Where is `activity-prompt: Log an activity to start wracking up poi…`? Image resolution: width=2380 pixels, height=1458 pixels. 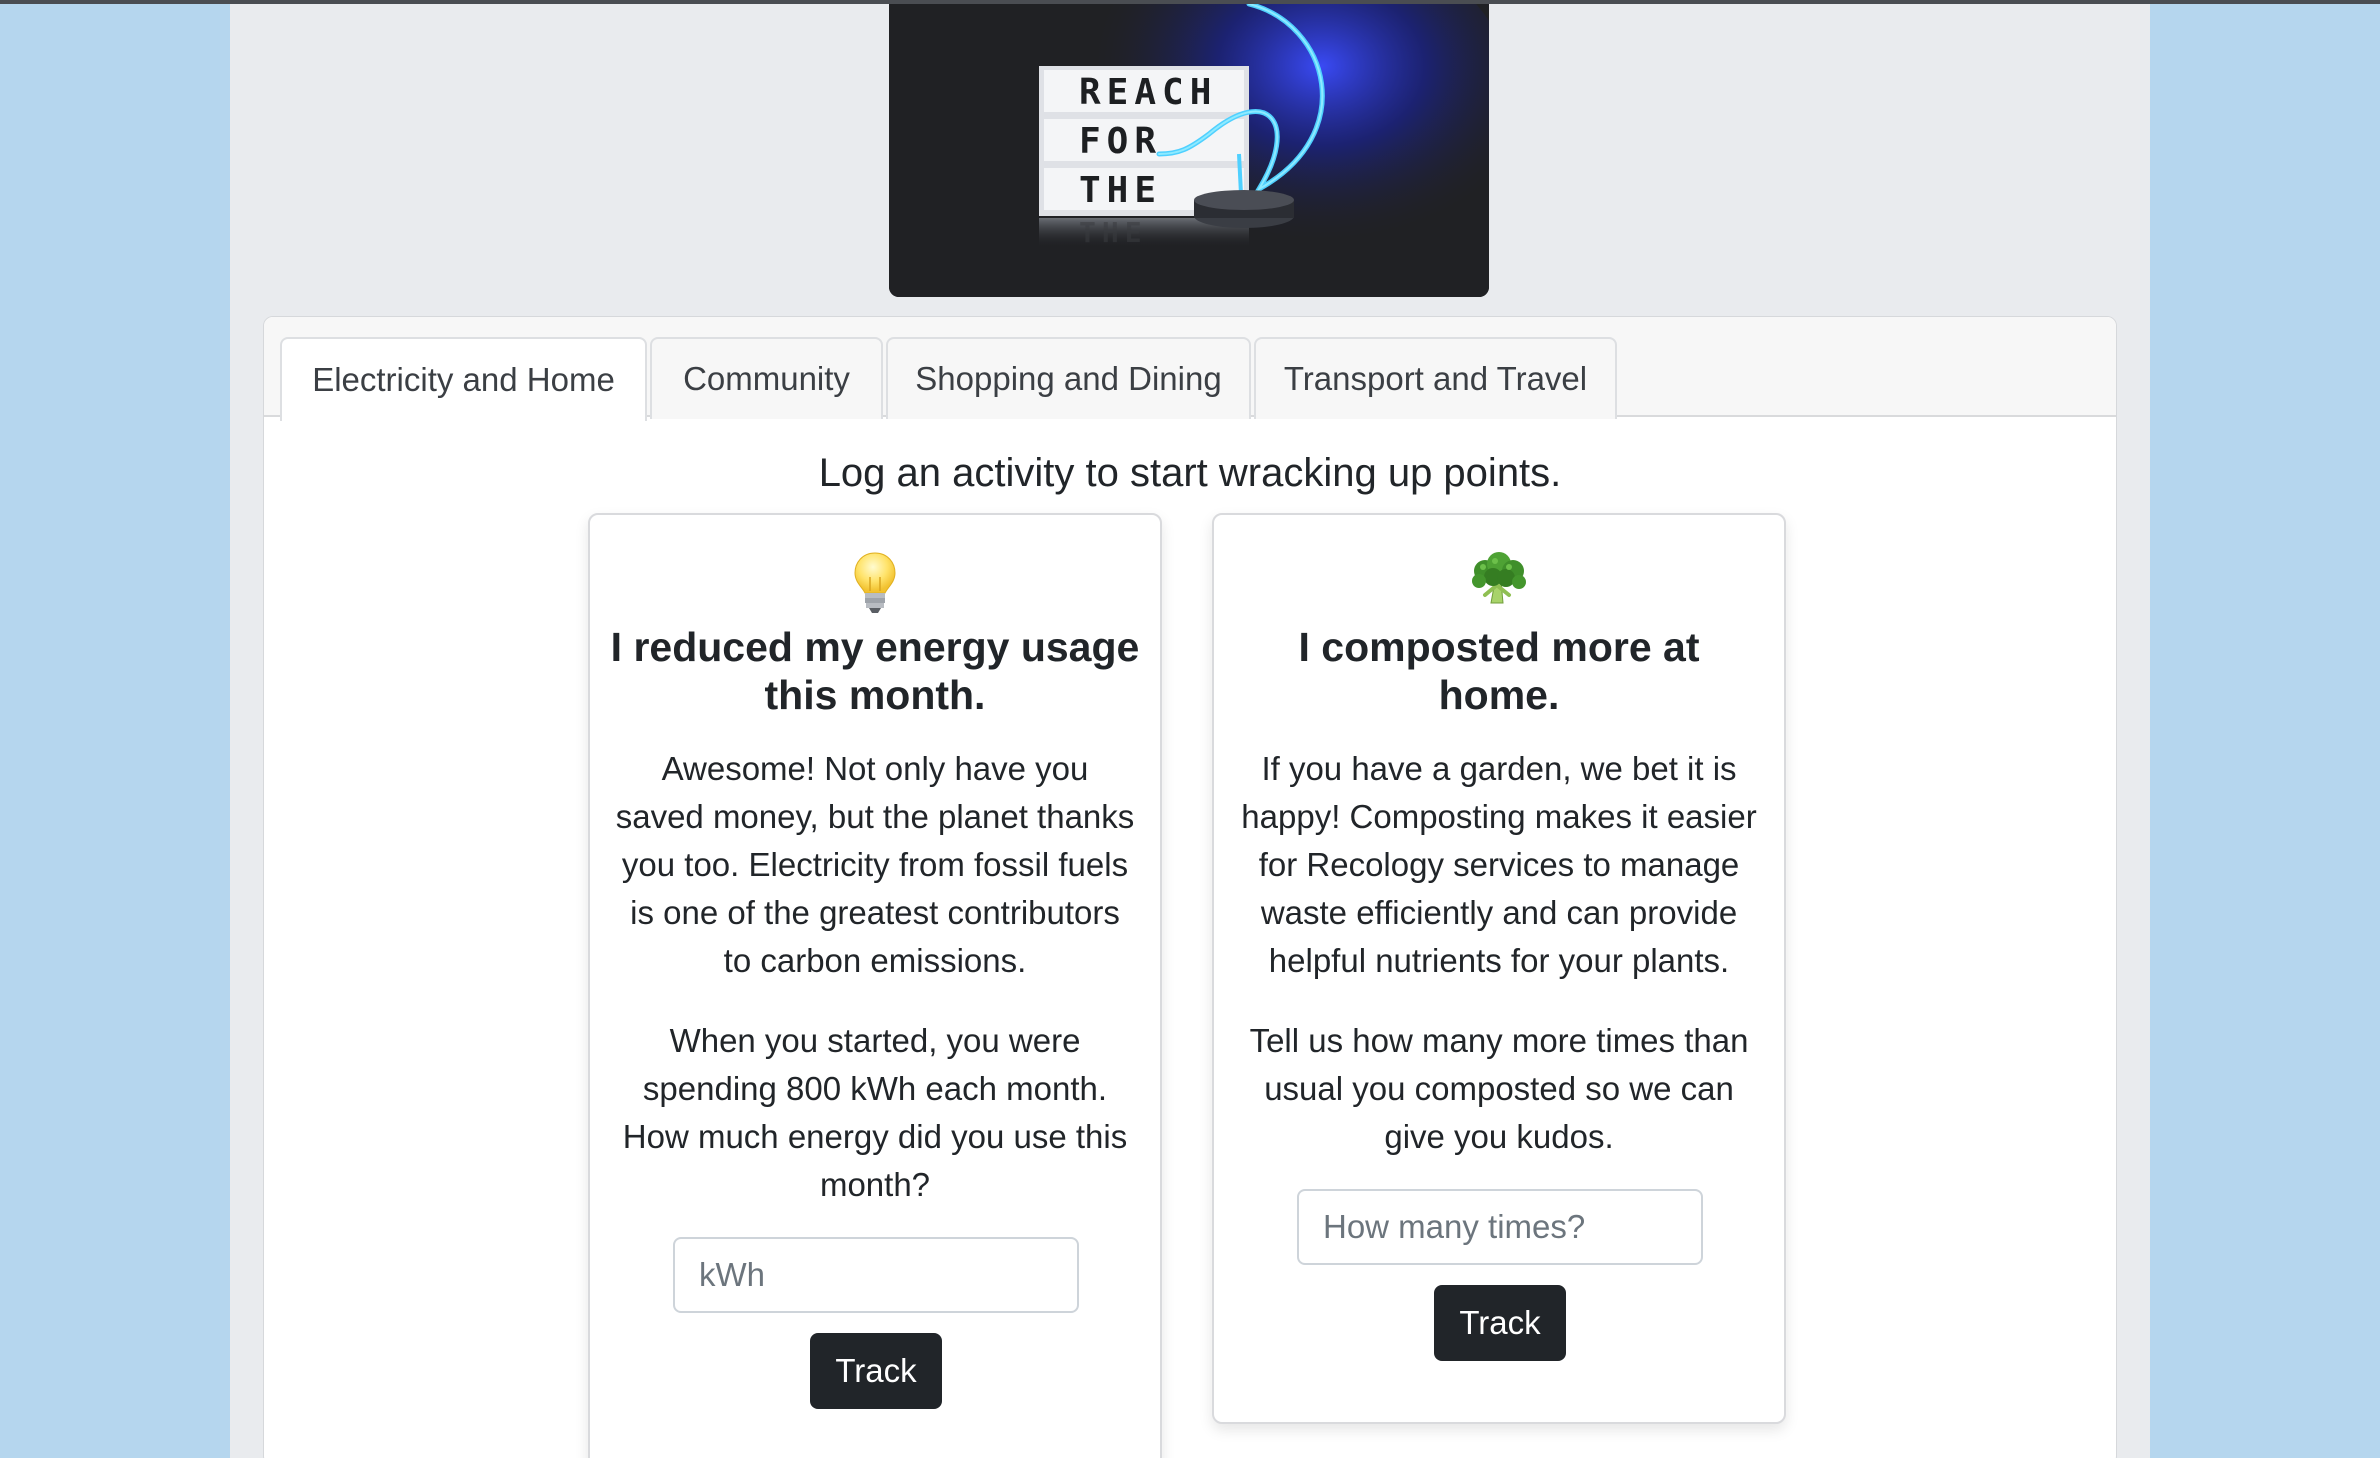
activity-prompt: Log an activity to start wracking up poi… is located at coordinates (1190, 473).